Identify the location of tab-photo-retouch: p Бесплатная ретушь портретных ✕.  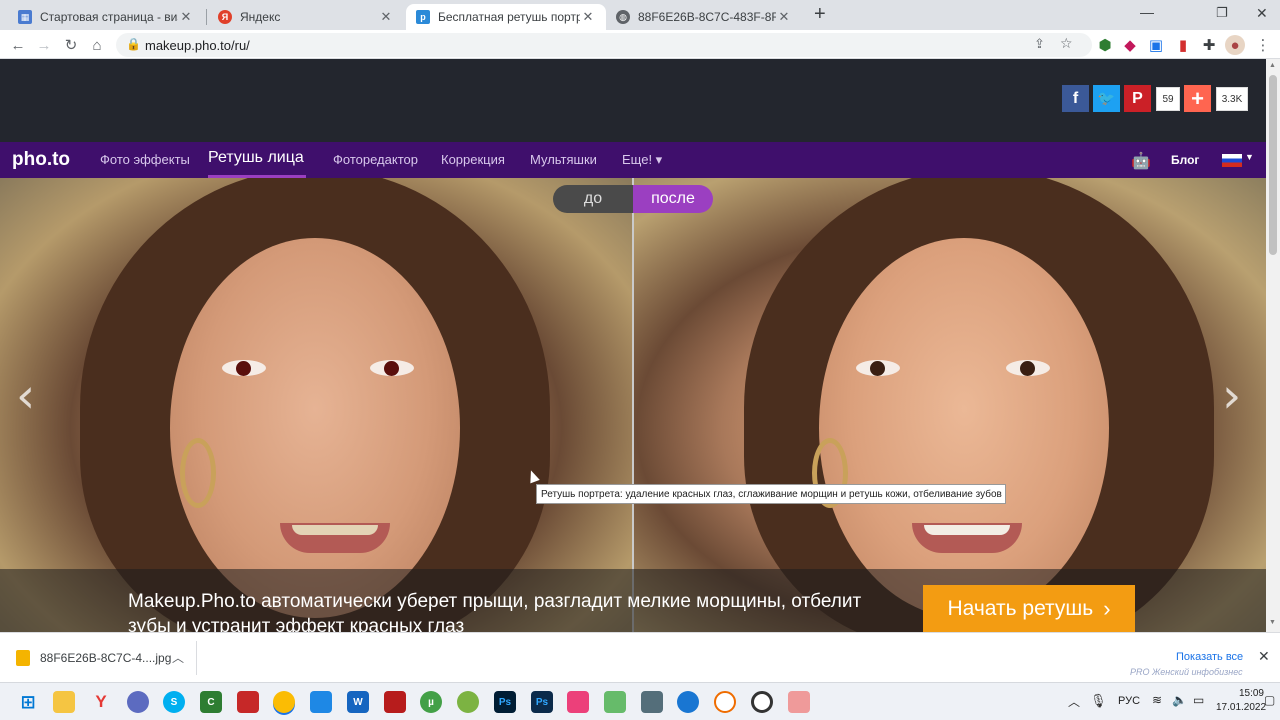
(506, 17).